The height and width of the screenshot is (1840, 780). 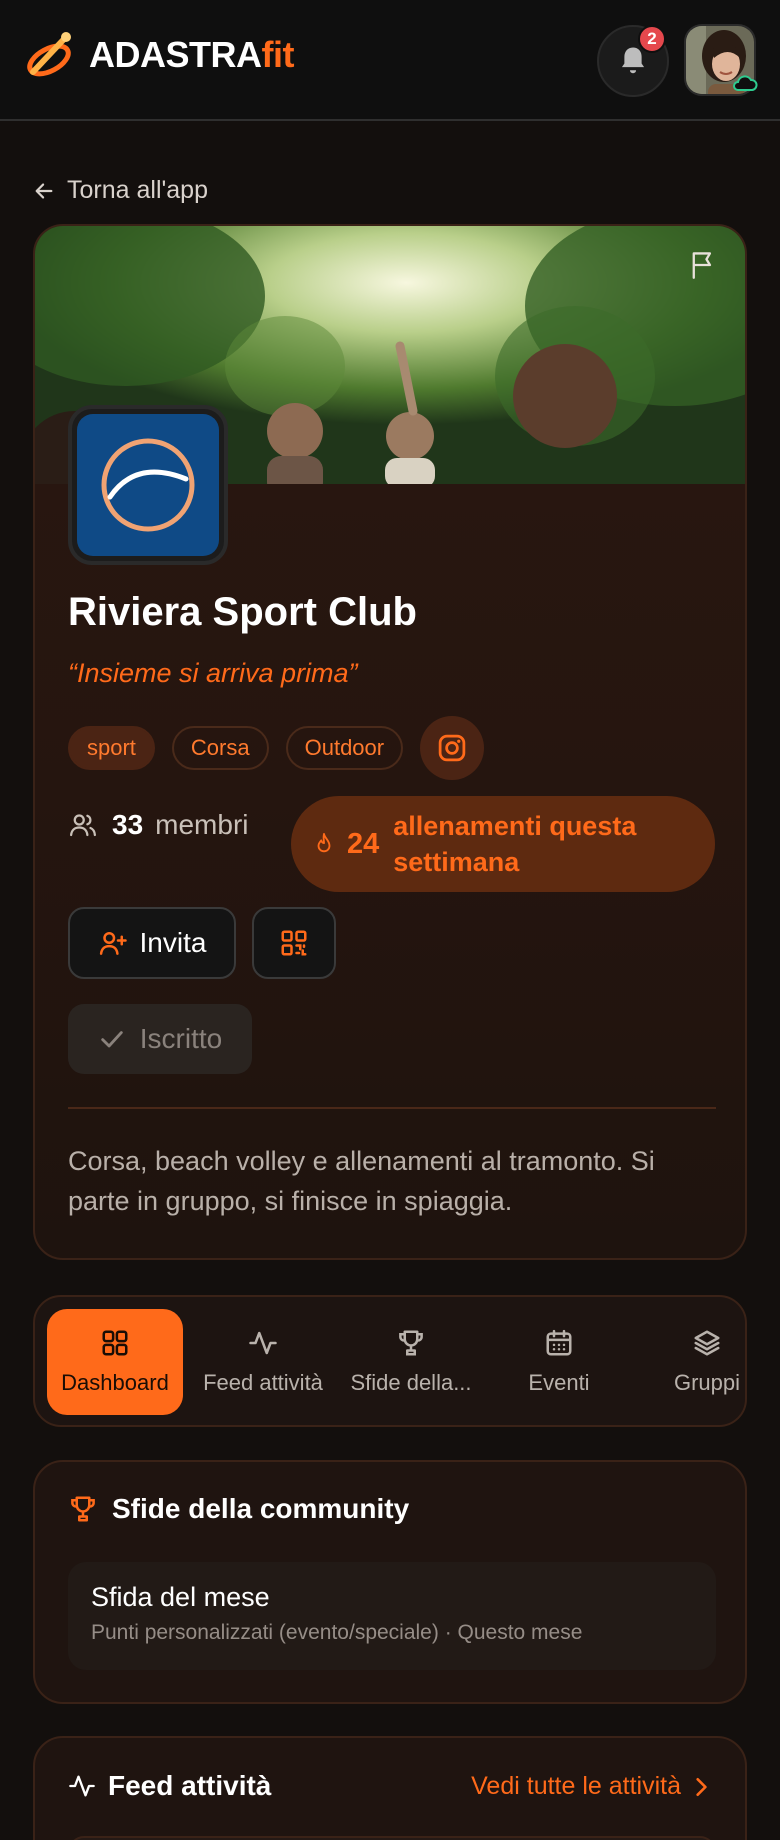 I want to click on members-count: 33 membri, so click(x=158, y=825).